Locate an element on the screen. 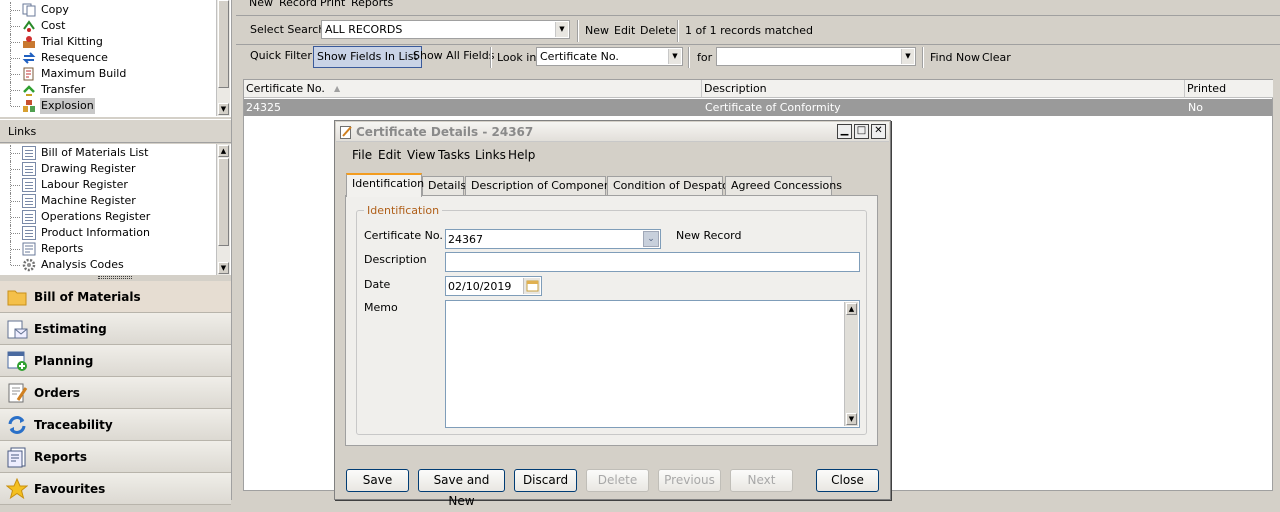 This screenshot has width=1280, height=512. tab-description-of-components: Description of Components is located at coordinates (543, 186).